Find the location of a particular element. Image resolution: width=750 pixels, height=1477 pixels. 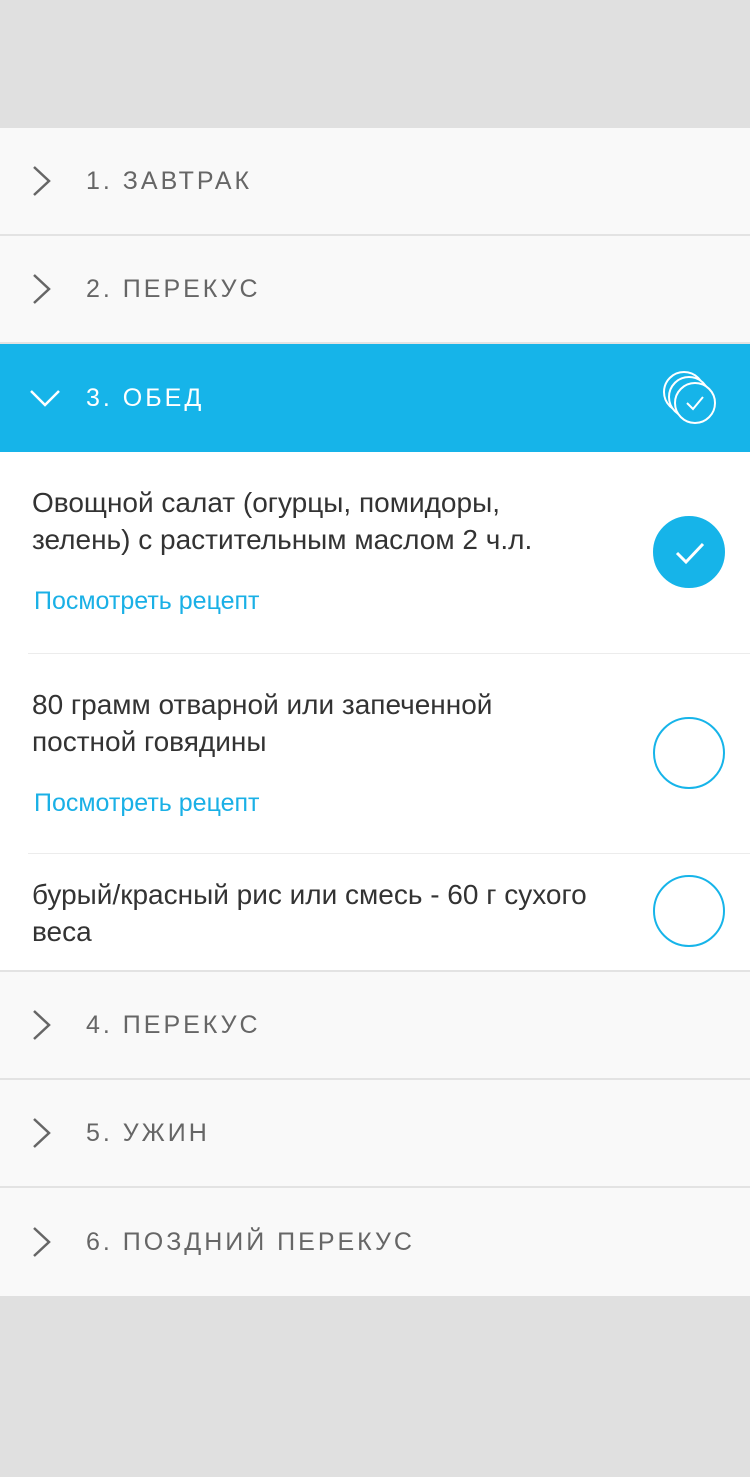

section-label: 3. ОБЕД is located at coordinates (145, 397).